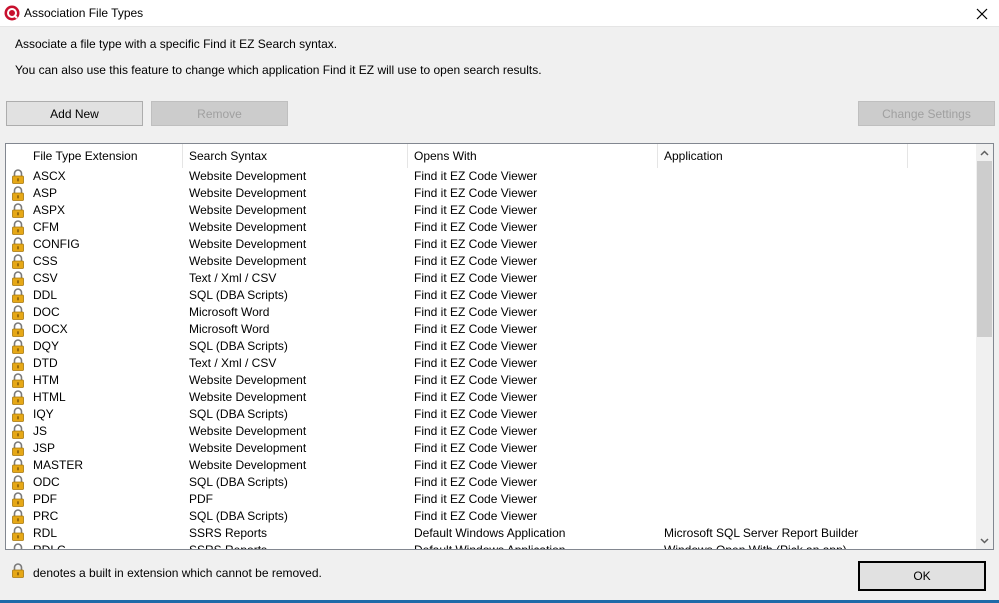 This screenshot has height=603, width=999. What do you see at coordinates (201, 499) in the screenshot?
I see `cell-search-syntax: PDF` at bounding box center [201, 499].